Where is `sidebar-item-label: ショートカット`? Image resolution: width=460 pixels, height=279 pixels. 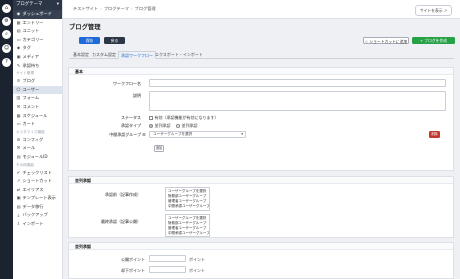
sidebar-item-label: ショートカット is located at coordinates (37, 181).